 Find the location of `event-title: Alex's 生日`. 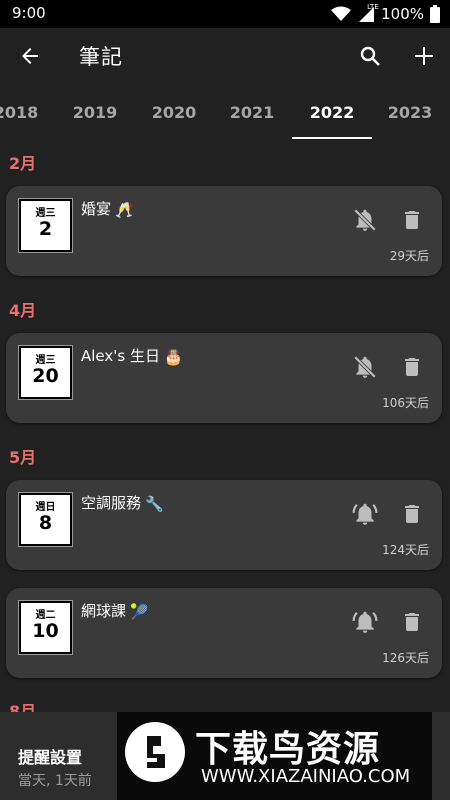

event-title: Alex's 生日 is located at coordinates (120, 356).